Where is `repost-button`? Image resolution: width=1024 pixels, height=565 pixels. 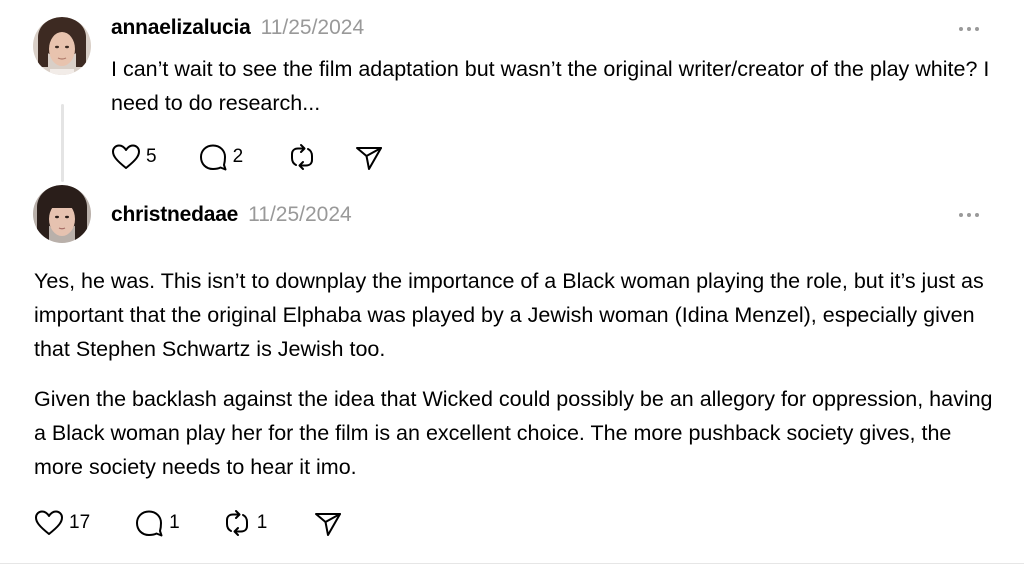
repost-button is located at coordinates (304, 157).